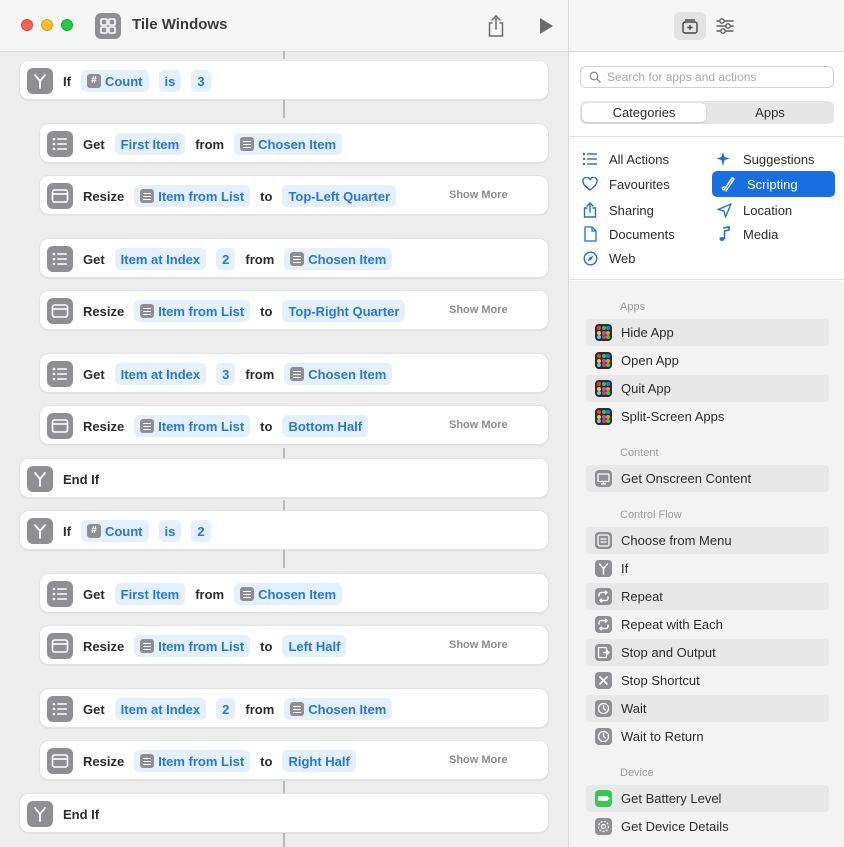 The height and width of the screenshot is (847, 844). Describe the element at coordinates (770, 112) in the screenshot. I see `tab-apps: Apps` at that location.